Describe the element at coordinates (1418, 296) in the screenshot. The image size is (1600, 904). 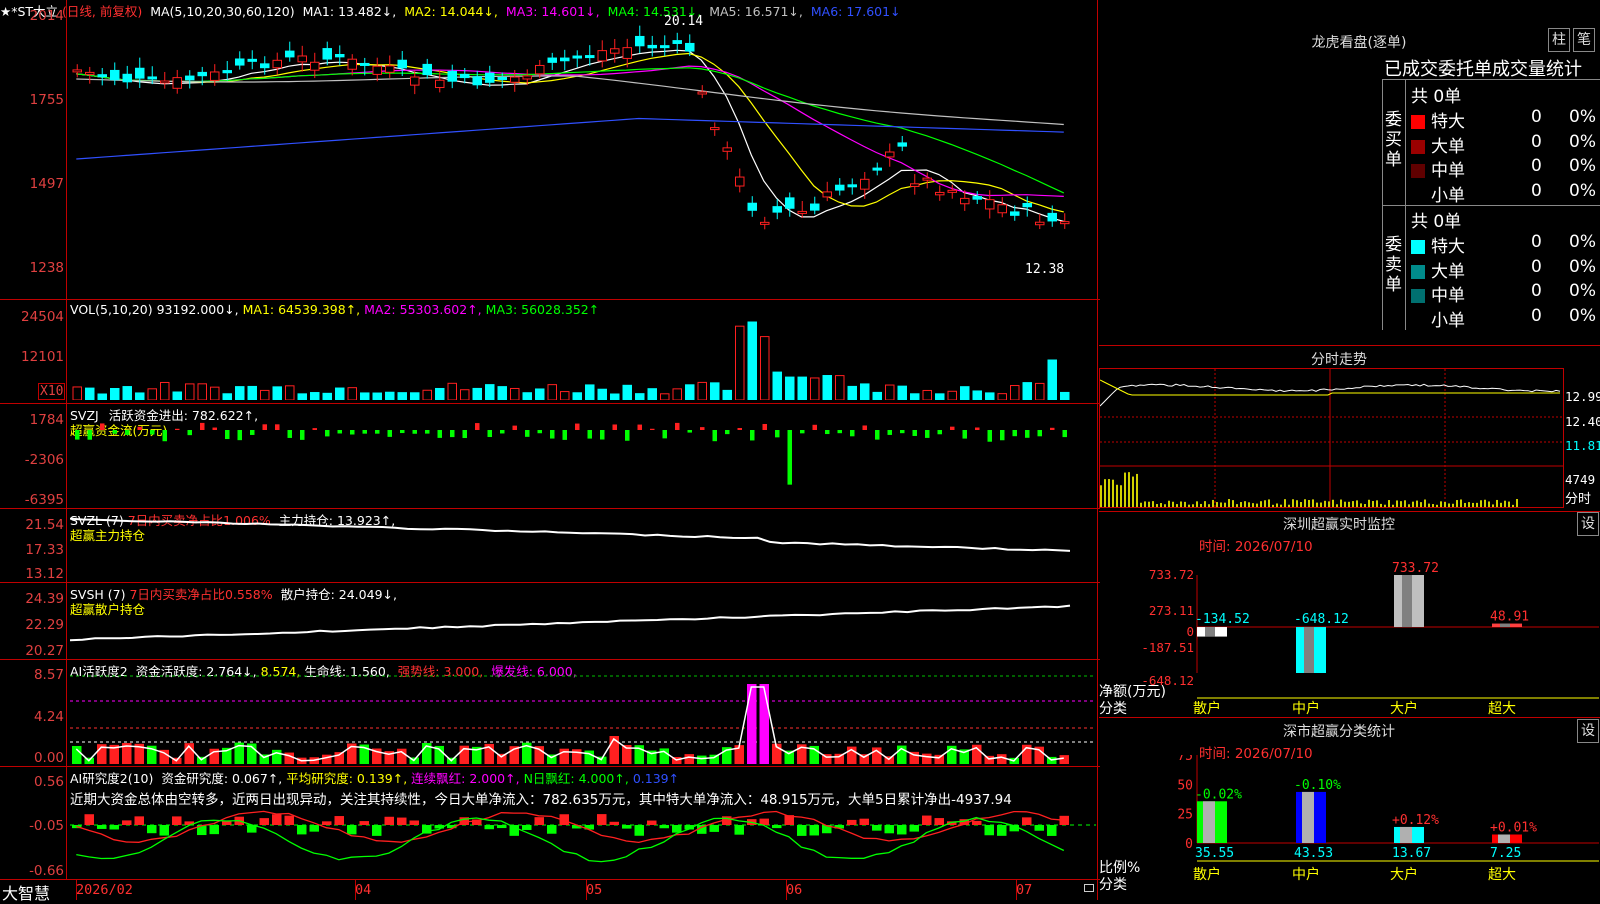
I see `sell-color-swatch` at that location.